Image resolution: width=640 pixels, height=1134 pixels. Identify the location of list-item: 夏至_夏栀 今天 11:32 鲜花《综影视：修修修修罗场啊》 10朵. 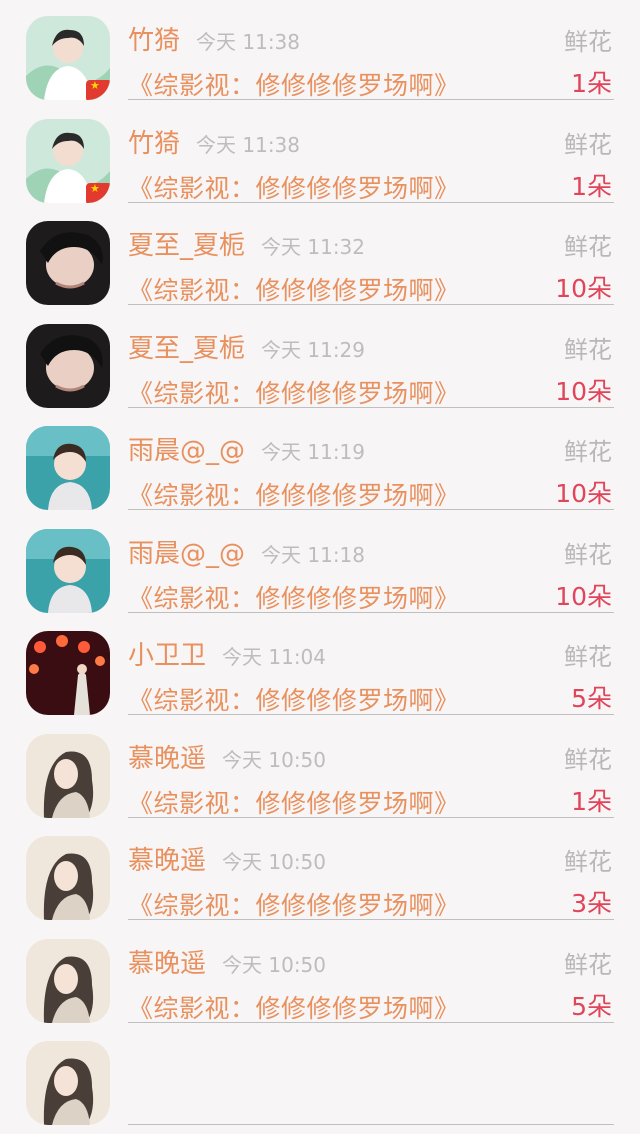
(320, 262).